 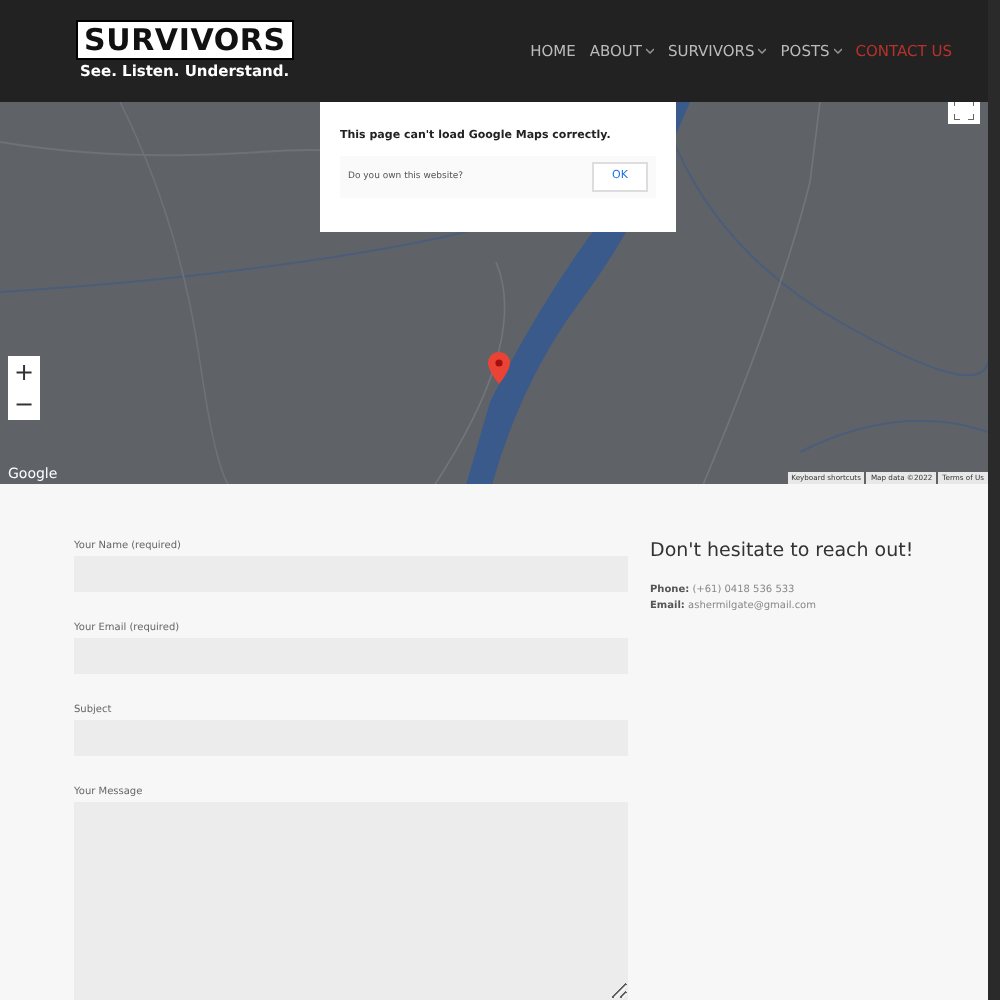 I want to click on logo-title: SURVIVORS, so click(x=185, y=40).